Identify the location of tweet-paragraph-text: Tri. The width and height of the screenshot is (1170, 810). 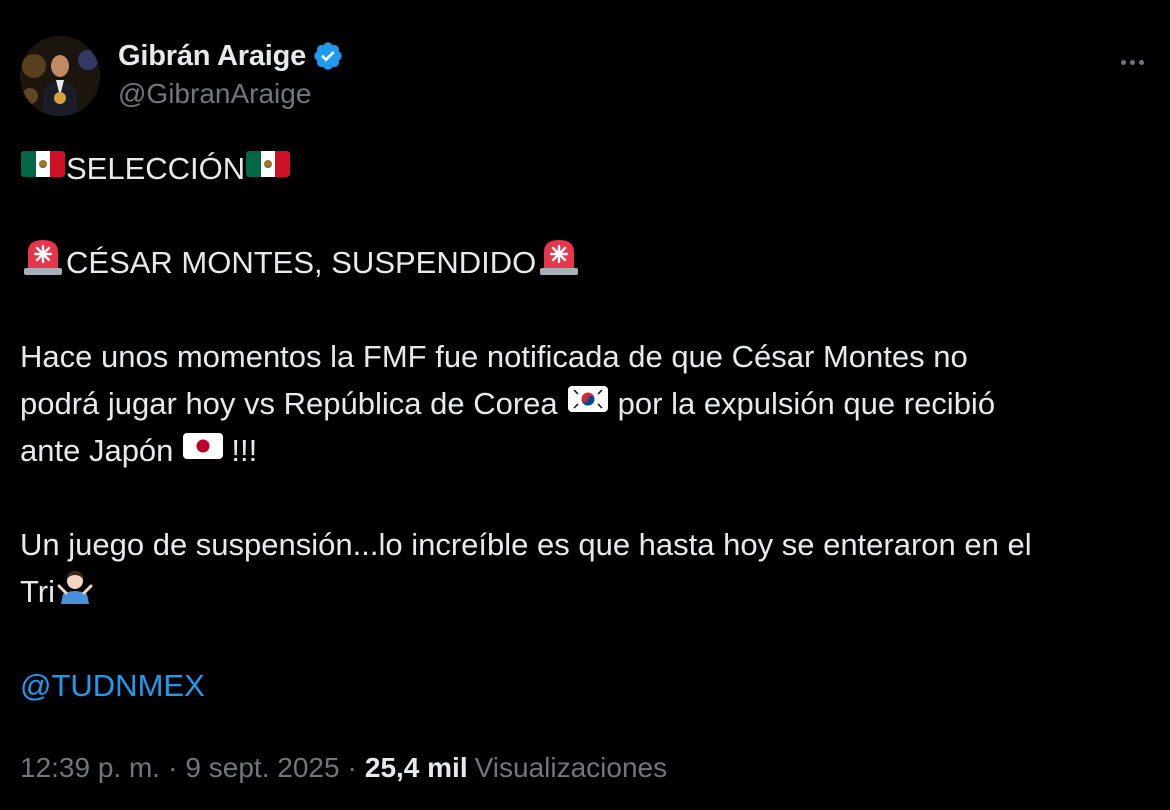
(37, 591).